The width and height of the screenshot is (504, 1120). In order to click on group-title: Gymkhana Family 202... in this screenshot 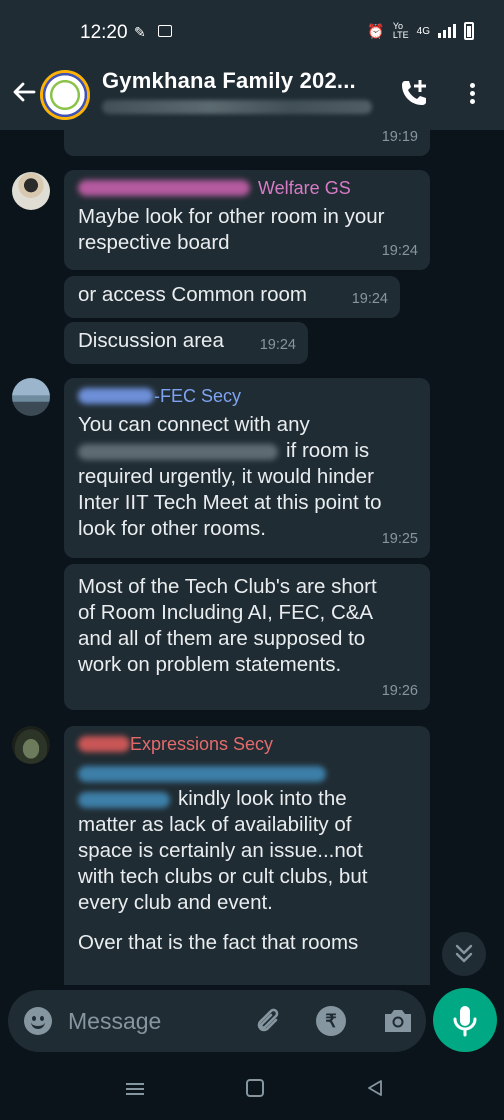, I will do `click(229, 81)`.